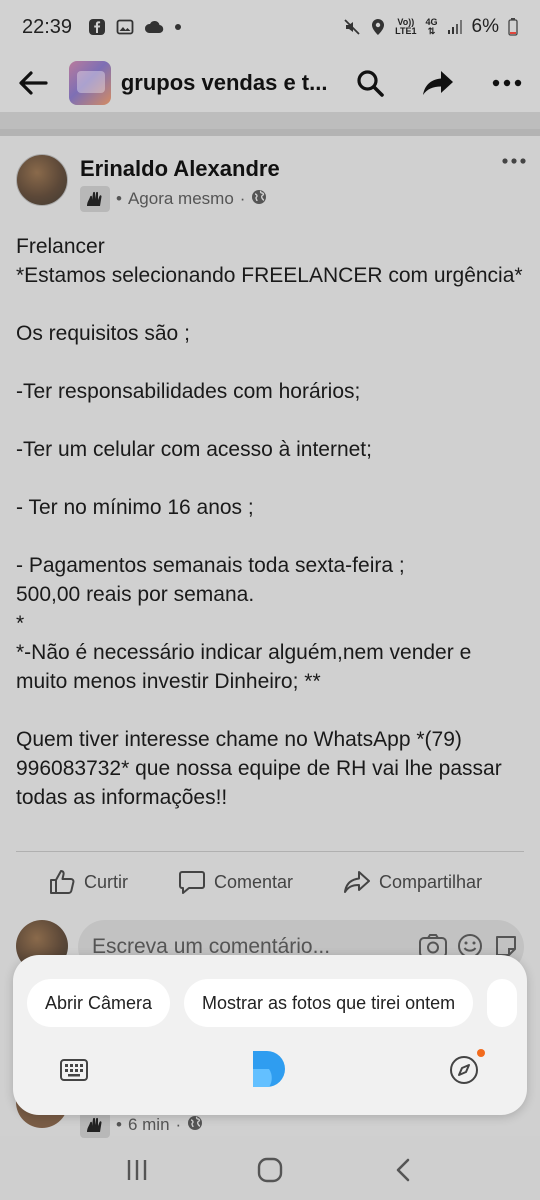 The width and height of the screenshot is (540, 1200). Describe the element at coordinates (135, 594) in the screenshot. I see `post-line: 500,00 reais por semana.` at that location.